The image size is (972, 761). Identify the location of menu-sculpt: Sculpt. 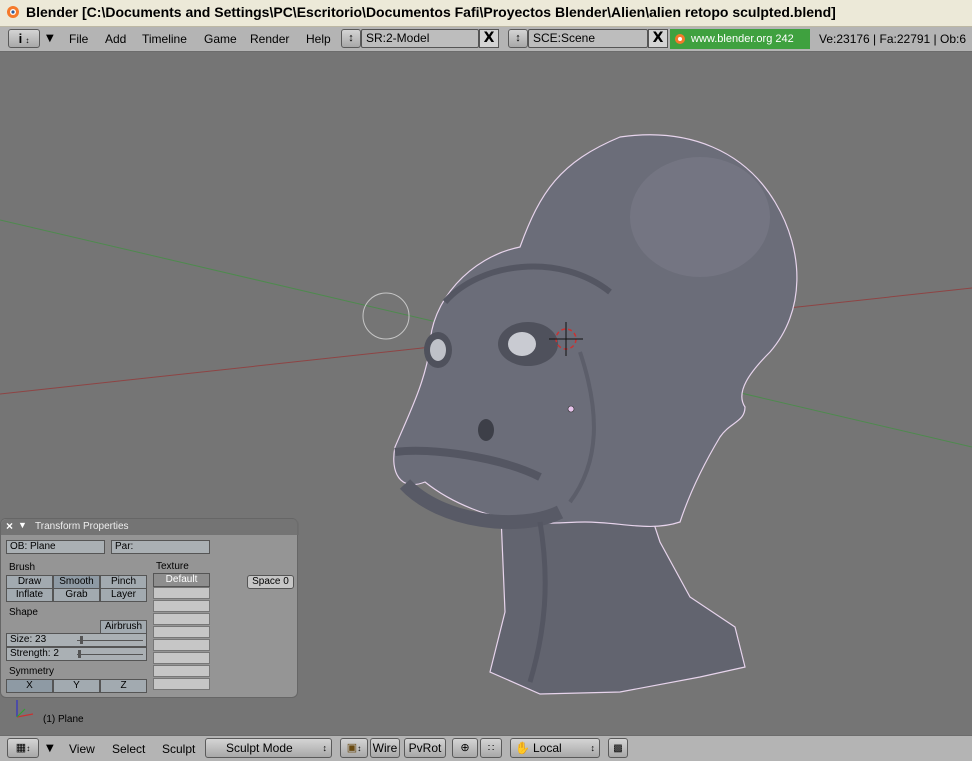
(178, 749).